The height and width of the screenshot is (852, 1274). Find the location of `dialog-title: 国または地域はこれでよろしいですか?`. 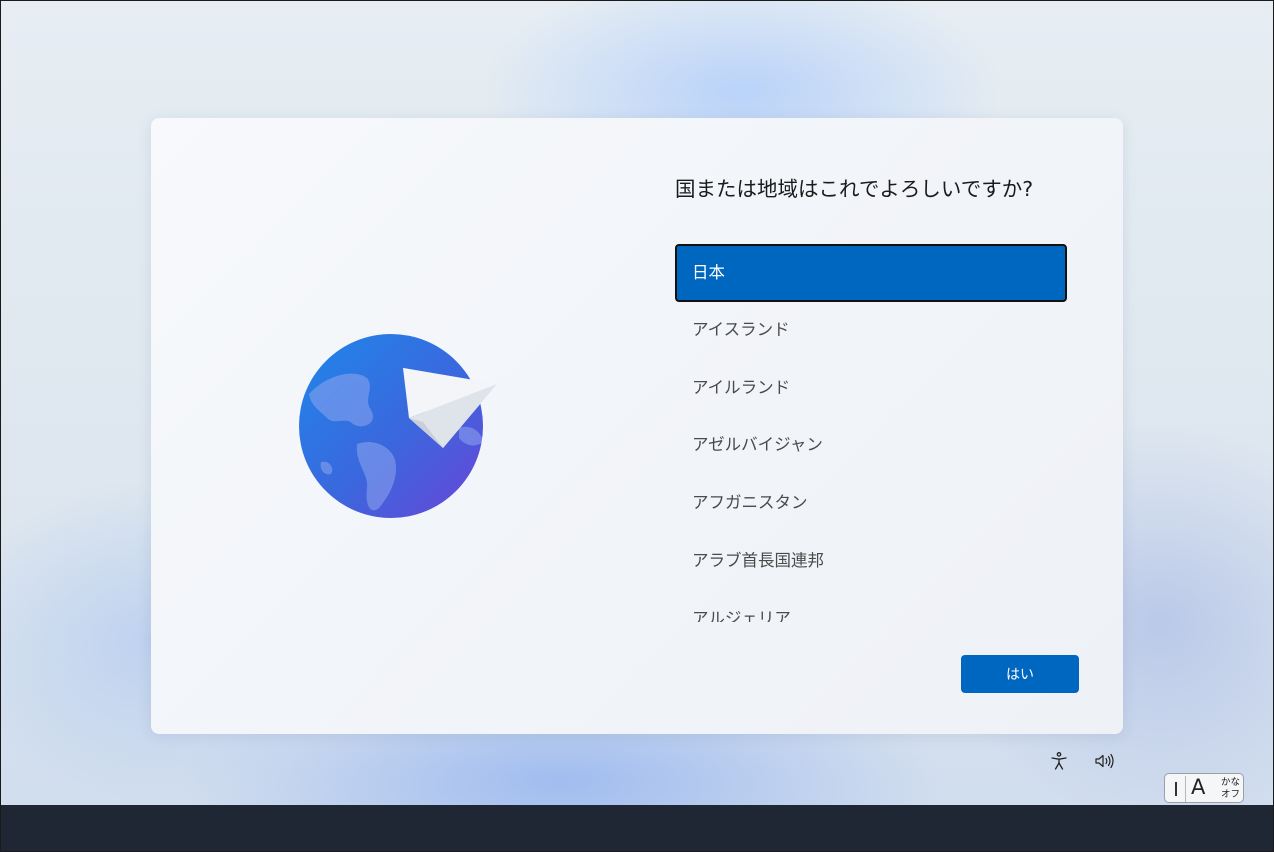

dialog-title: 国または地域はこれでよろしいですか? is located at coordinates (854, 189).